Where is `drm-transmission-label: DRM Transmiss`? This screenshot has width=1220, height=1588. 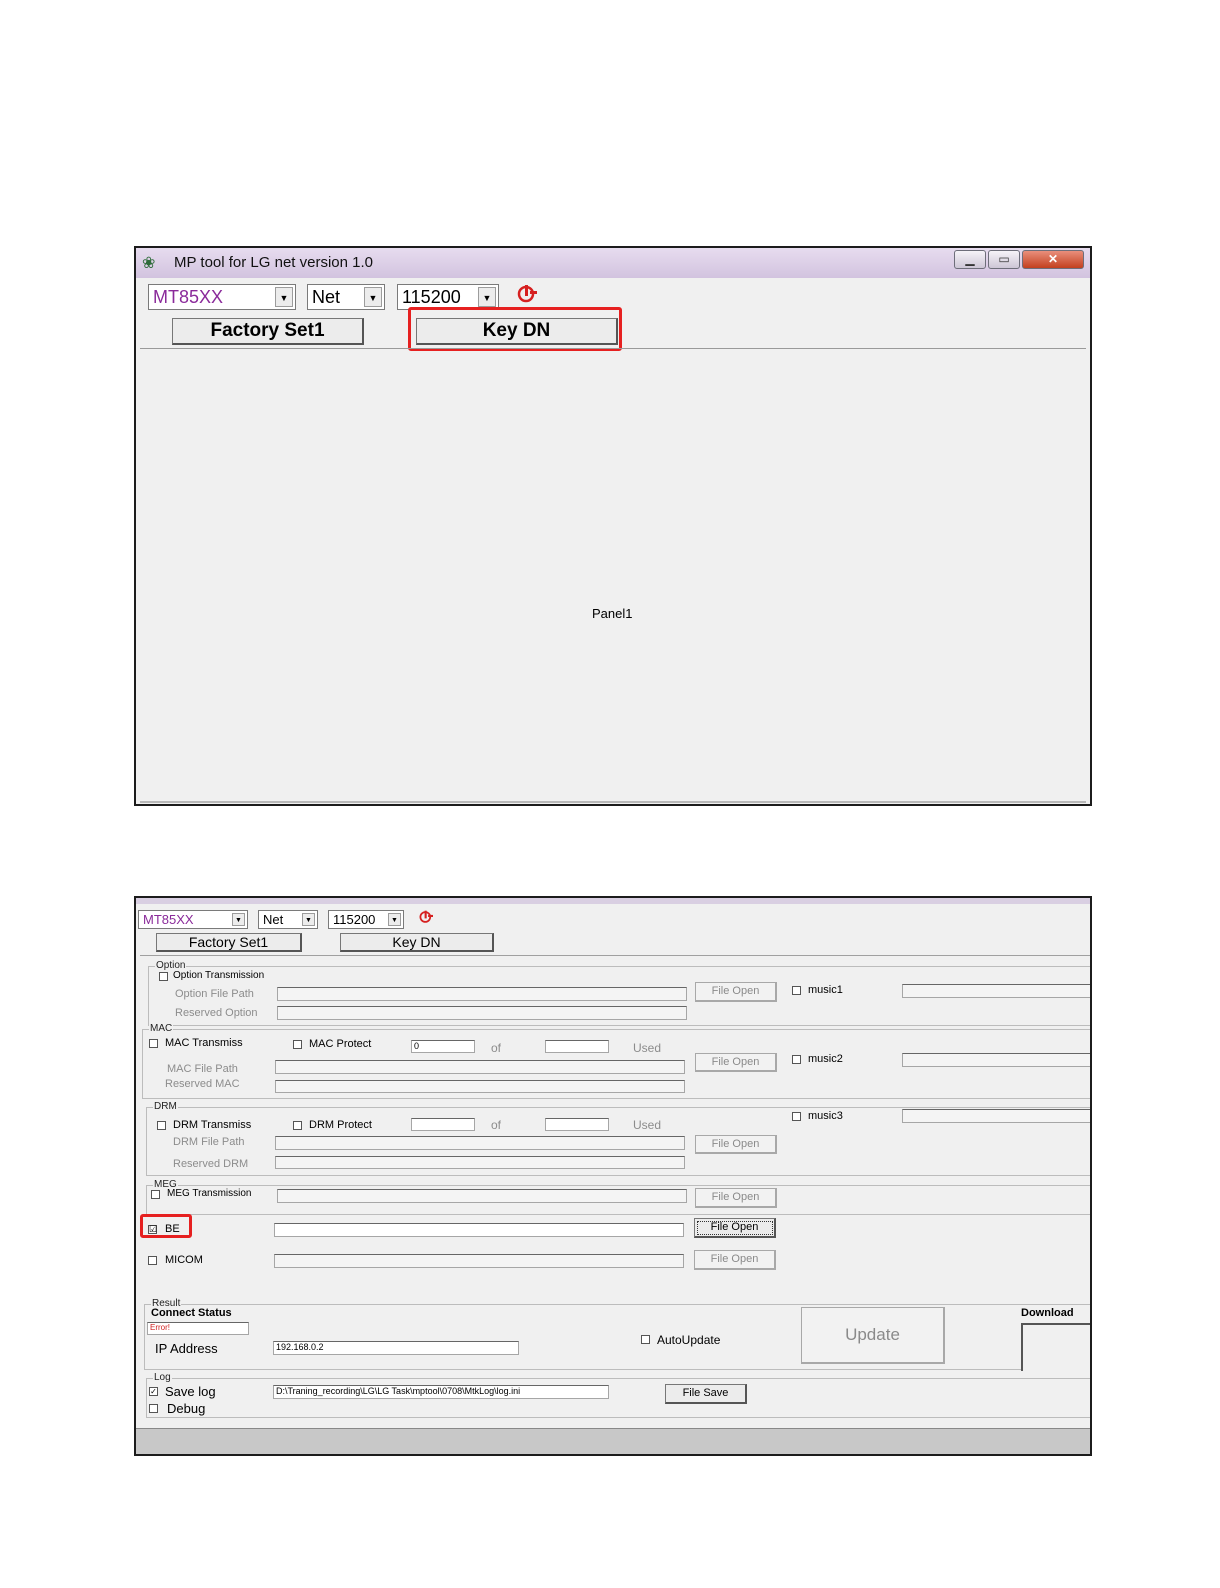 drm-transmission-label: DRM Transmiss is located at coordinates (212, 1125).